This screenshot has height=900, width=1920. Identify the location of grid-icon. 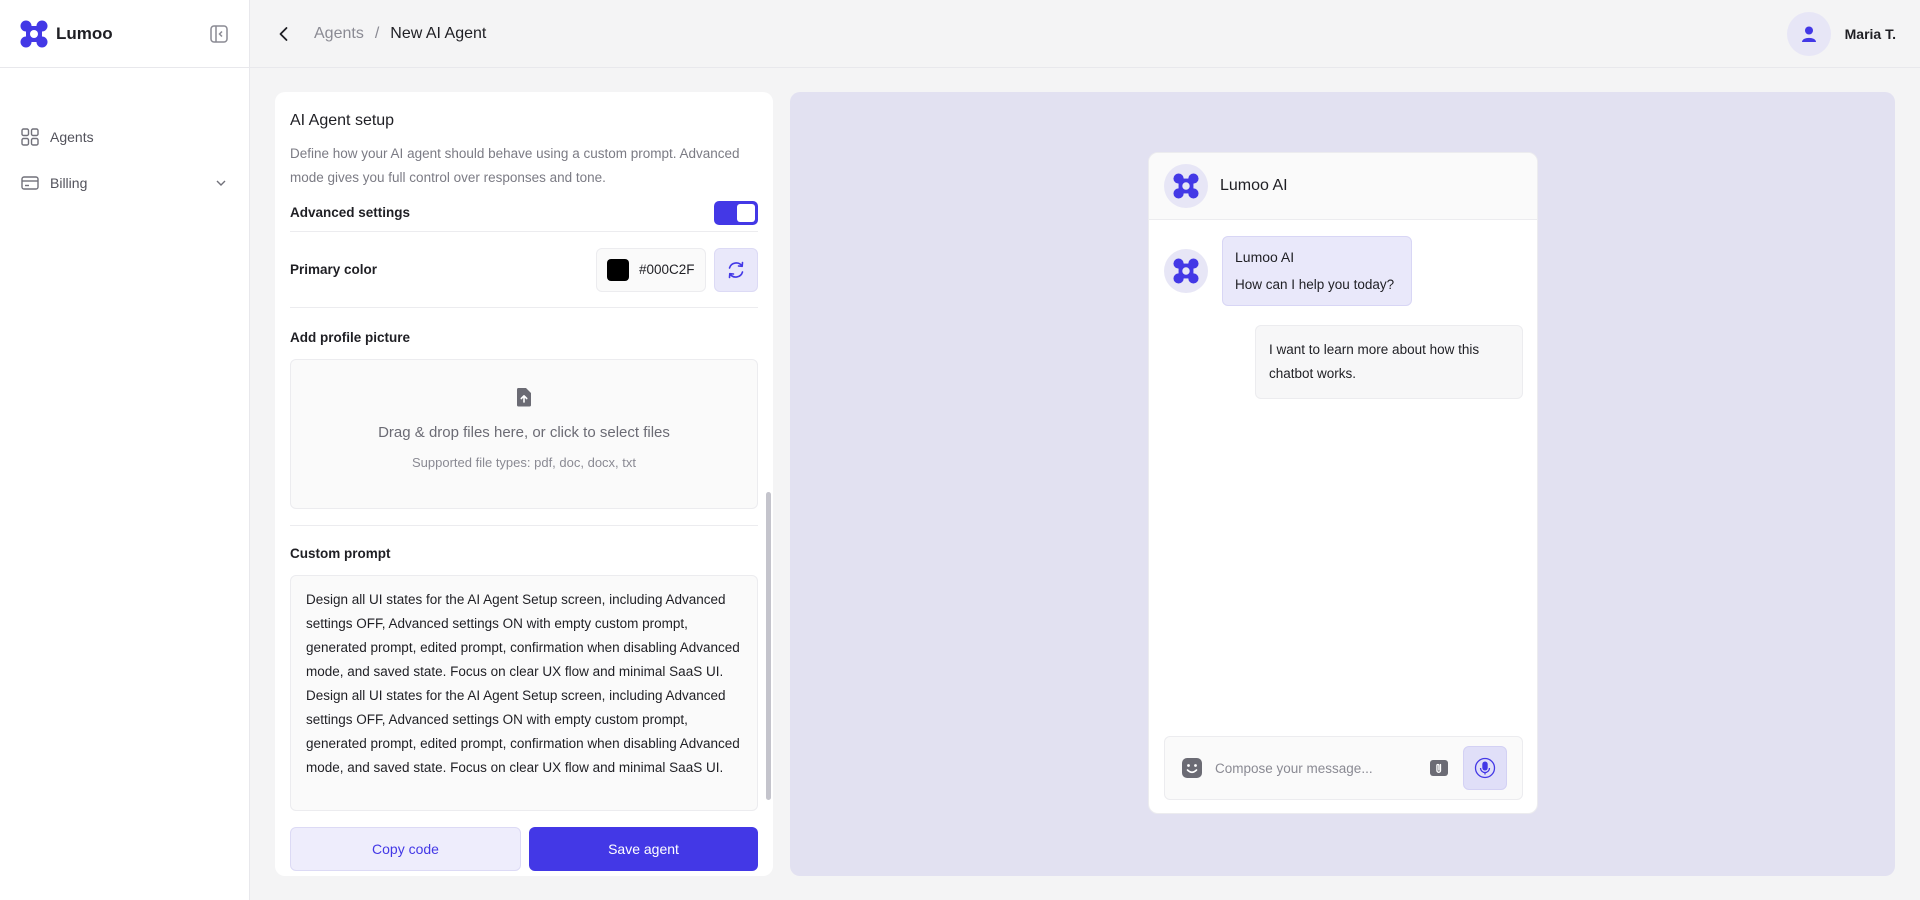
(30, 137).